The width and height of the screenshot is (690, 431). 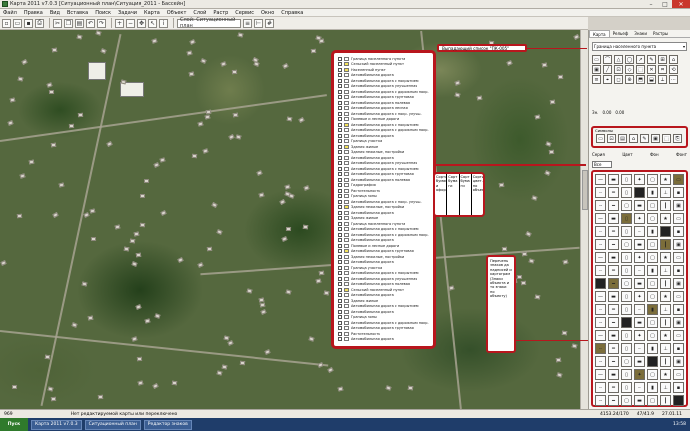 What do you see at coordinates (119, 23) in the screenshot?
I see `zoom-in-icon: +` at bounding box center [119, 23].